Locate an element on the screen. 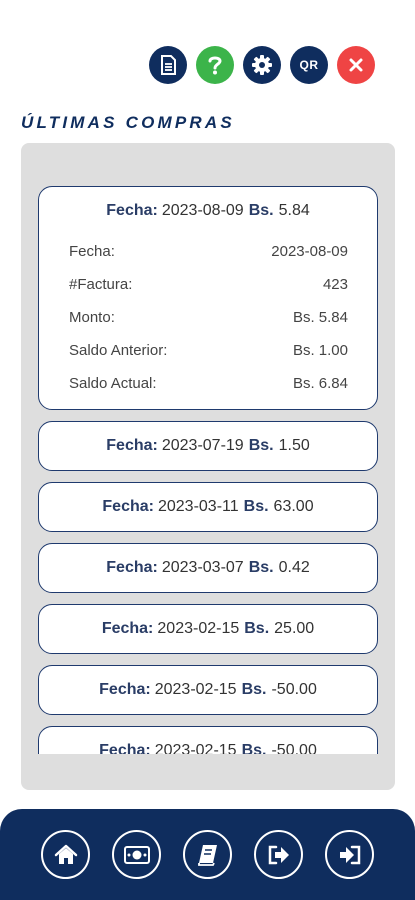  card-header: Fecha: 2023-08-09 Bs. 5.84 is located at coordinates (208, 211).